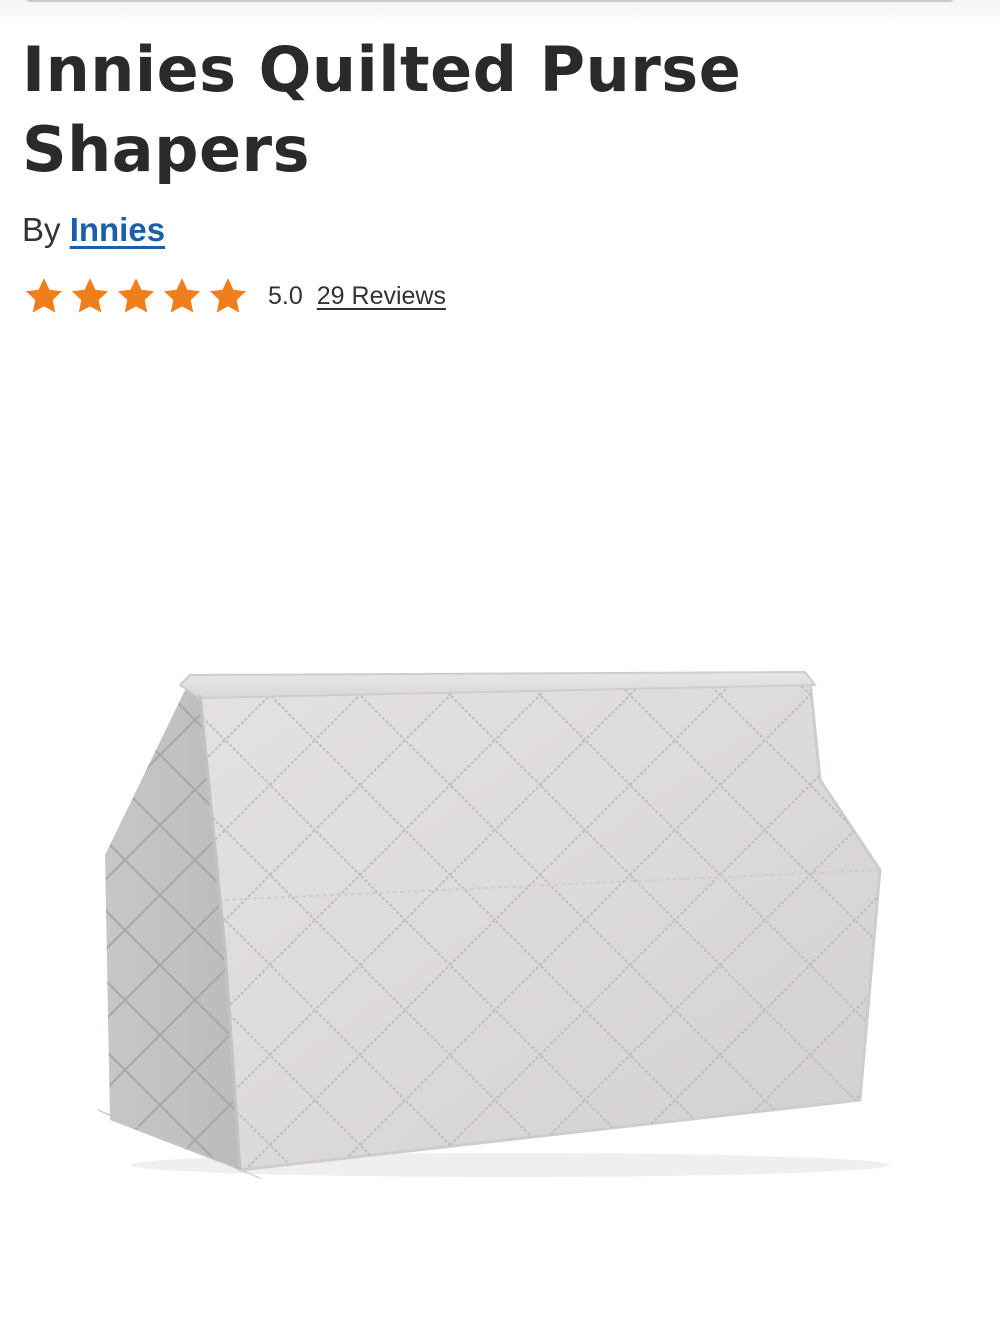 This screenshot has height=1333, width=1000. What do you see at coordinates (381, 296) in the screenshot?
I see `reviews-link: 29 Reviews` at bounding box center [381, 296].